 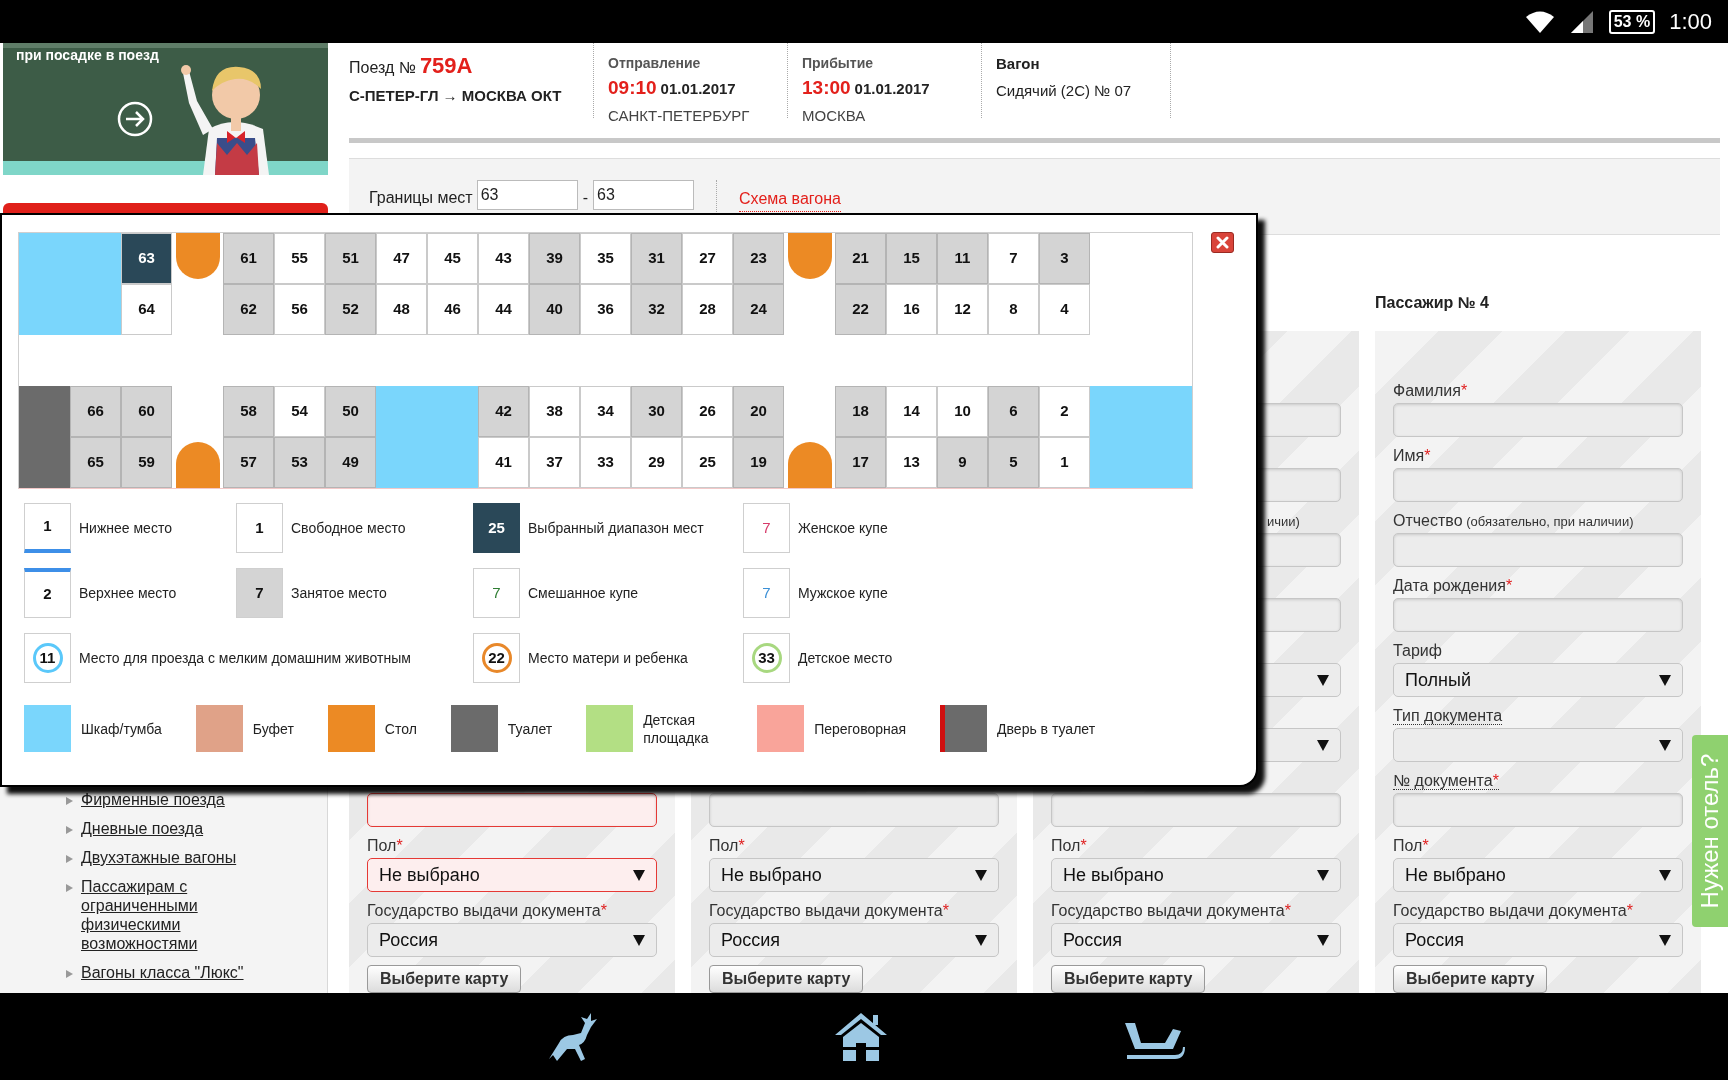 What do you see at coordinates (299, 258) in the screenshot?
I see `seat: 55` at bounding box center [299, 258].